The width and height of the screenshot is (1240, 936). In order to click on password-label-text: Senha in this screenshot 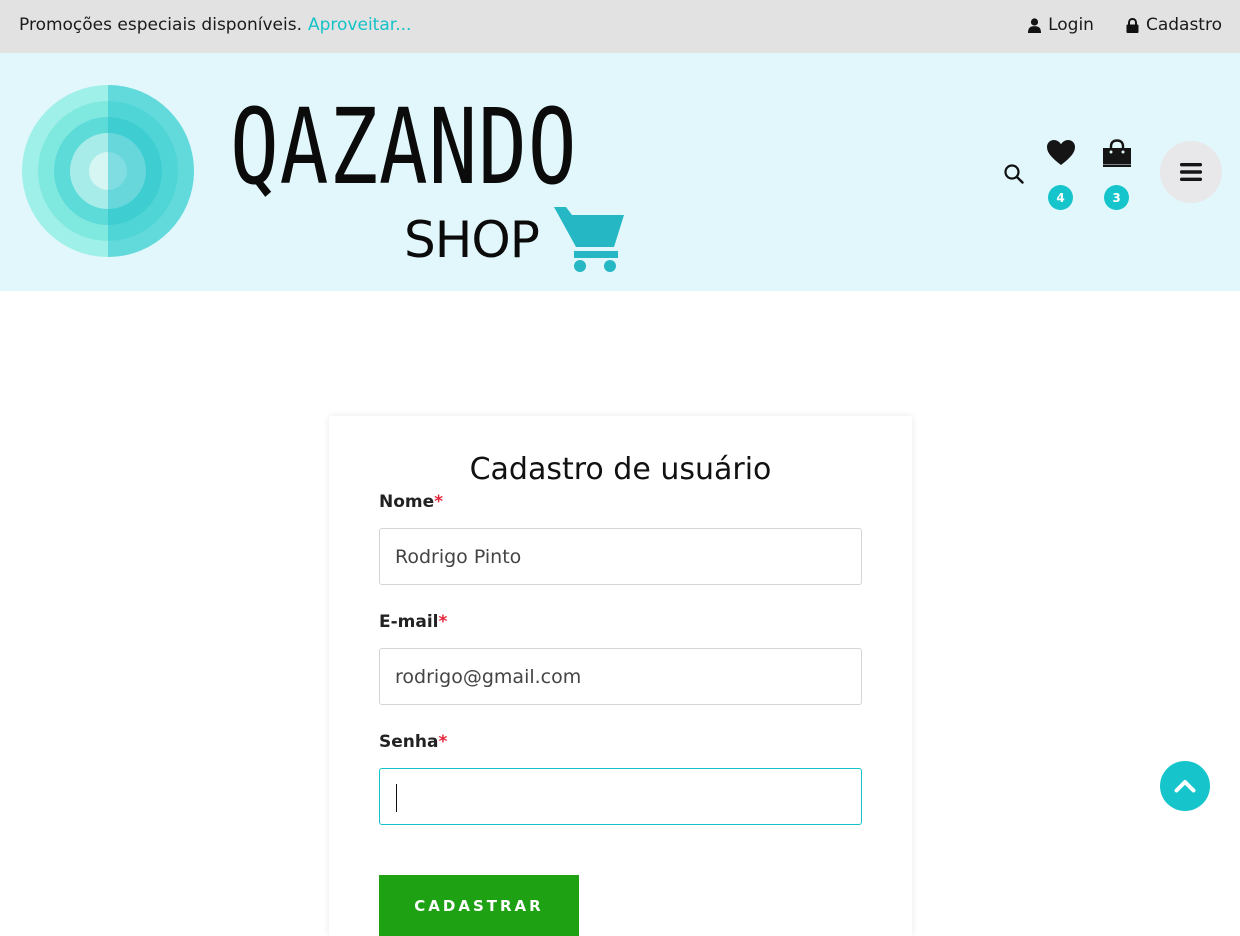, I will do `click(409, 742)`.